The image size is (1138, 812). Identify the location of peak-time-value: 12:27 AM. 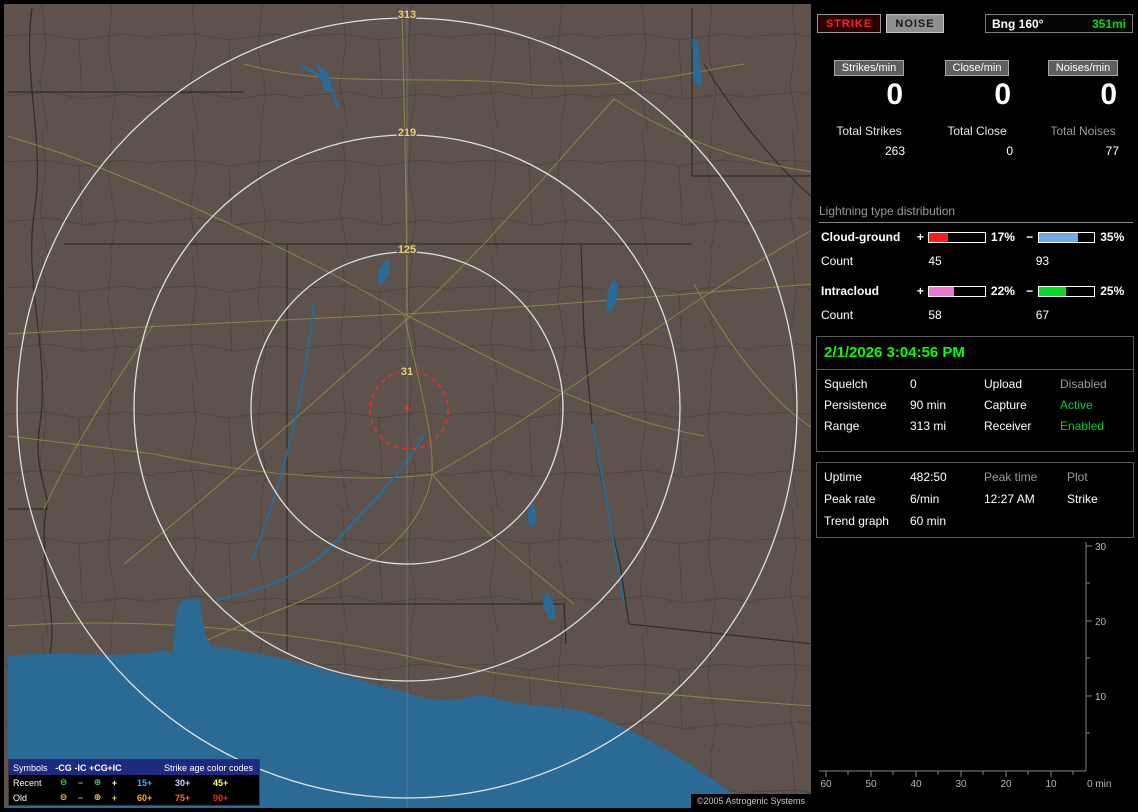
(1009, 499).